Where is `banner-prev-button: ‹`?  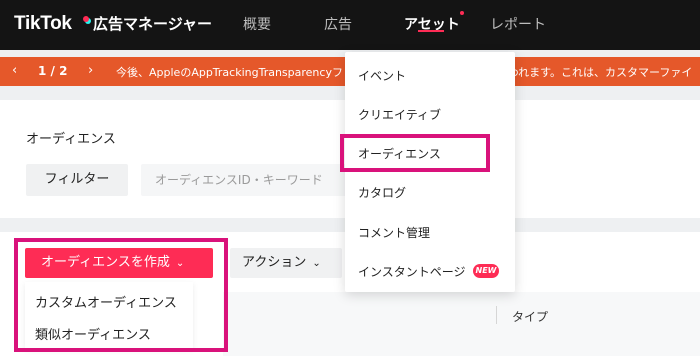 banner-prev-button: ‹ is located at coordinates (14, 70).